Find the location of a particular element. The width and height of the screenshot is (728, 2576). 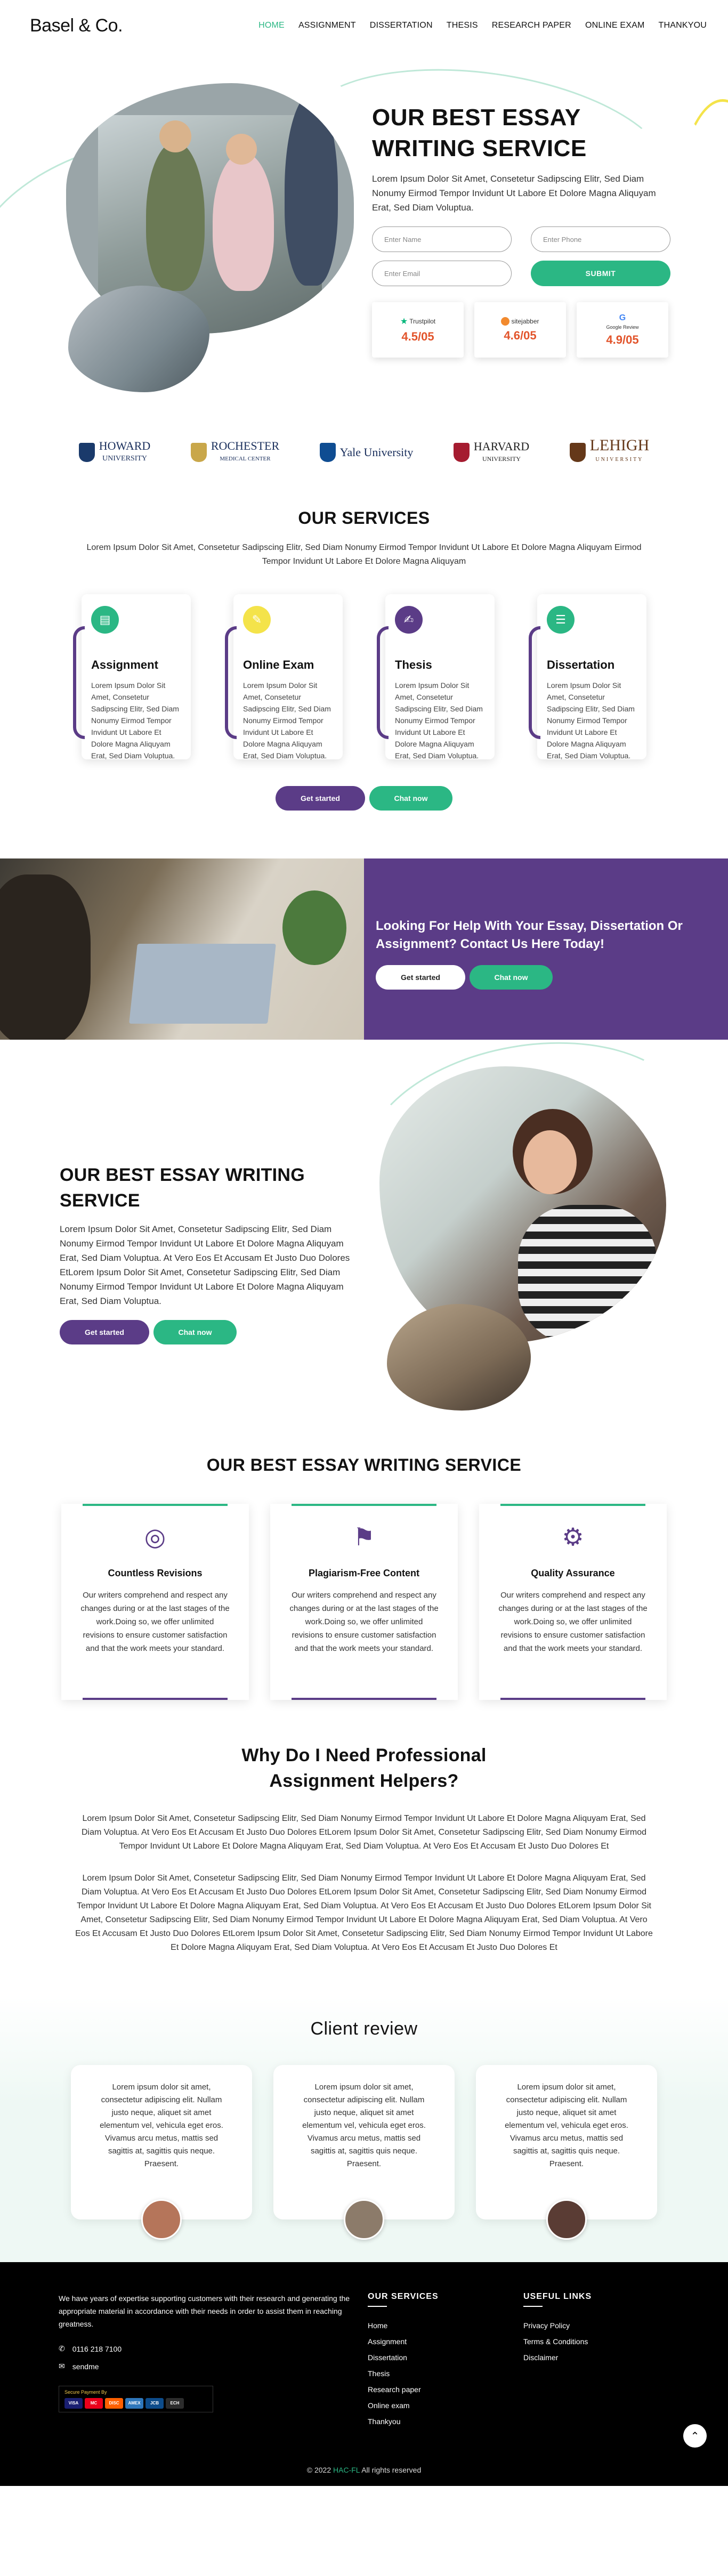

footer-link-online-exam: Online exam is located at coordinates (445, 2405).